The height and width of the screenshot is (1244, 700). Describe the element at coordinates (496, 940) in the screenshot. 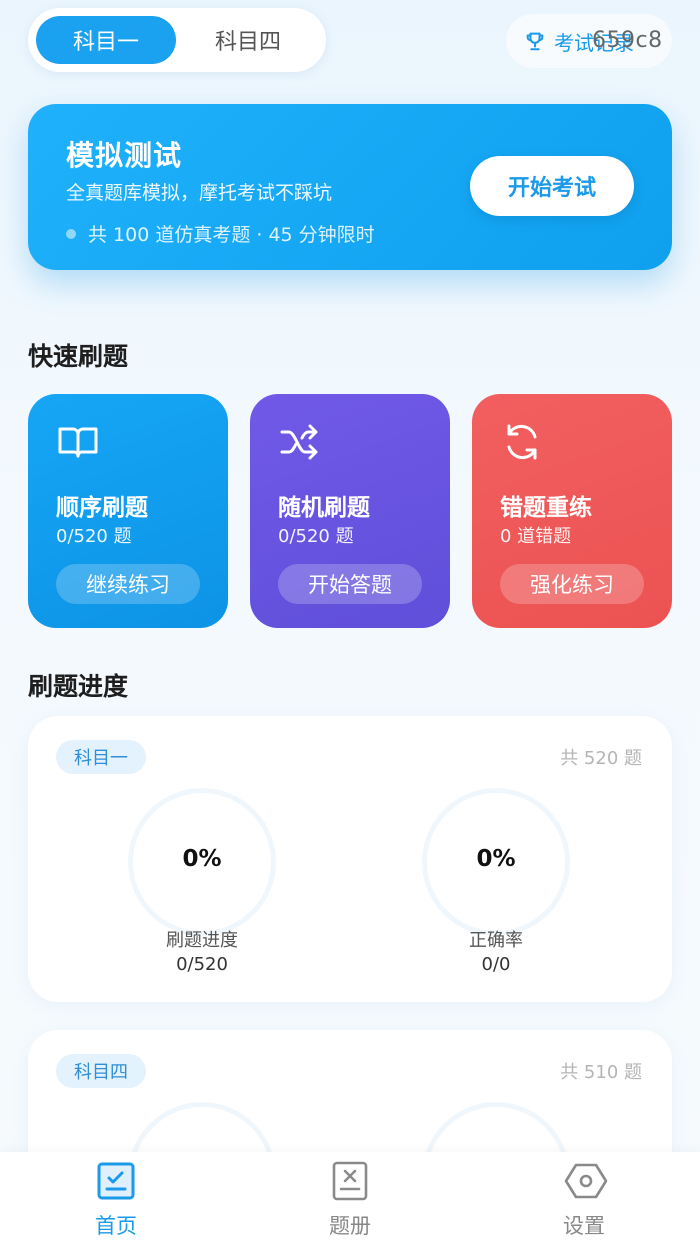

I see `accuracy-label: 正确率` at that location.